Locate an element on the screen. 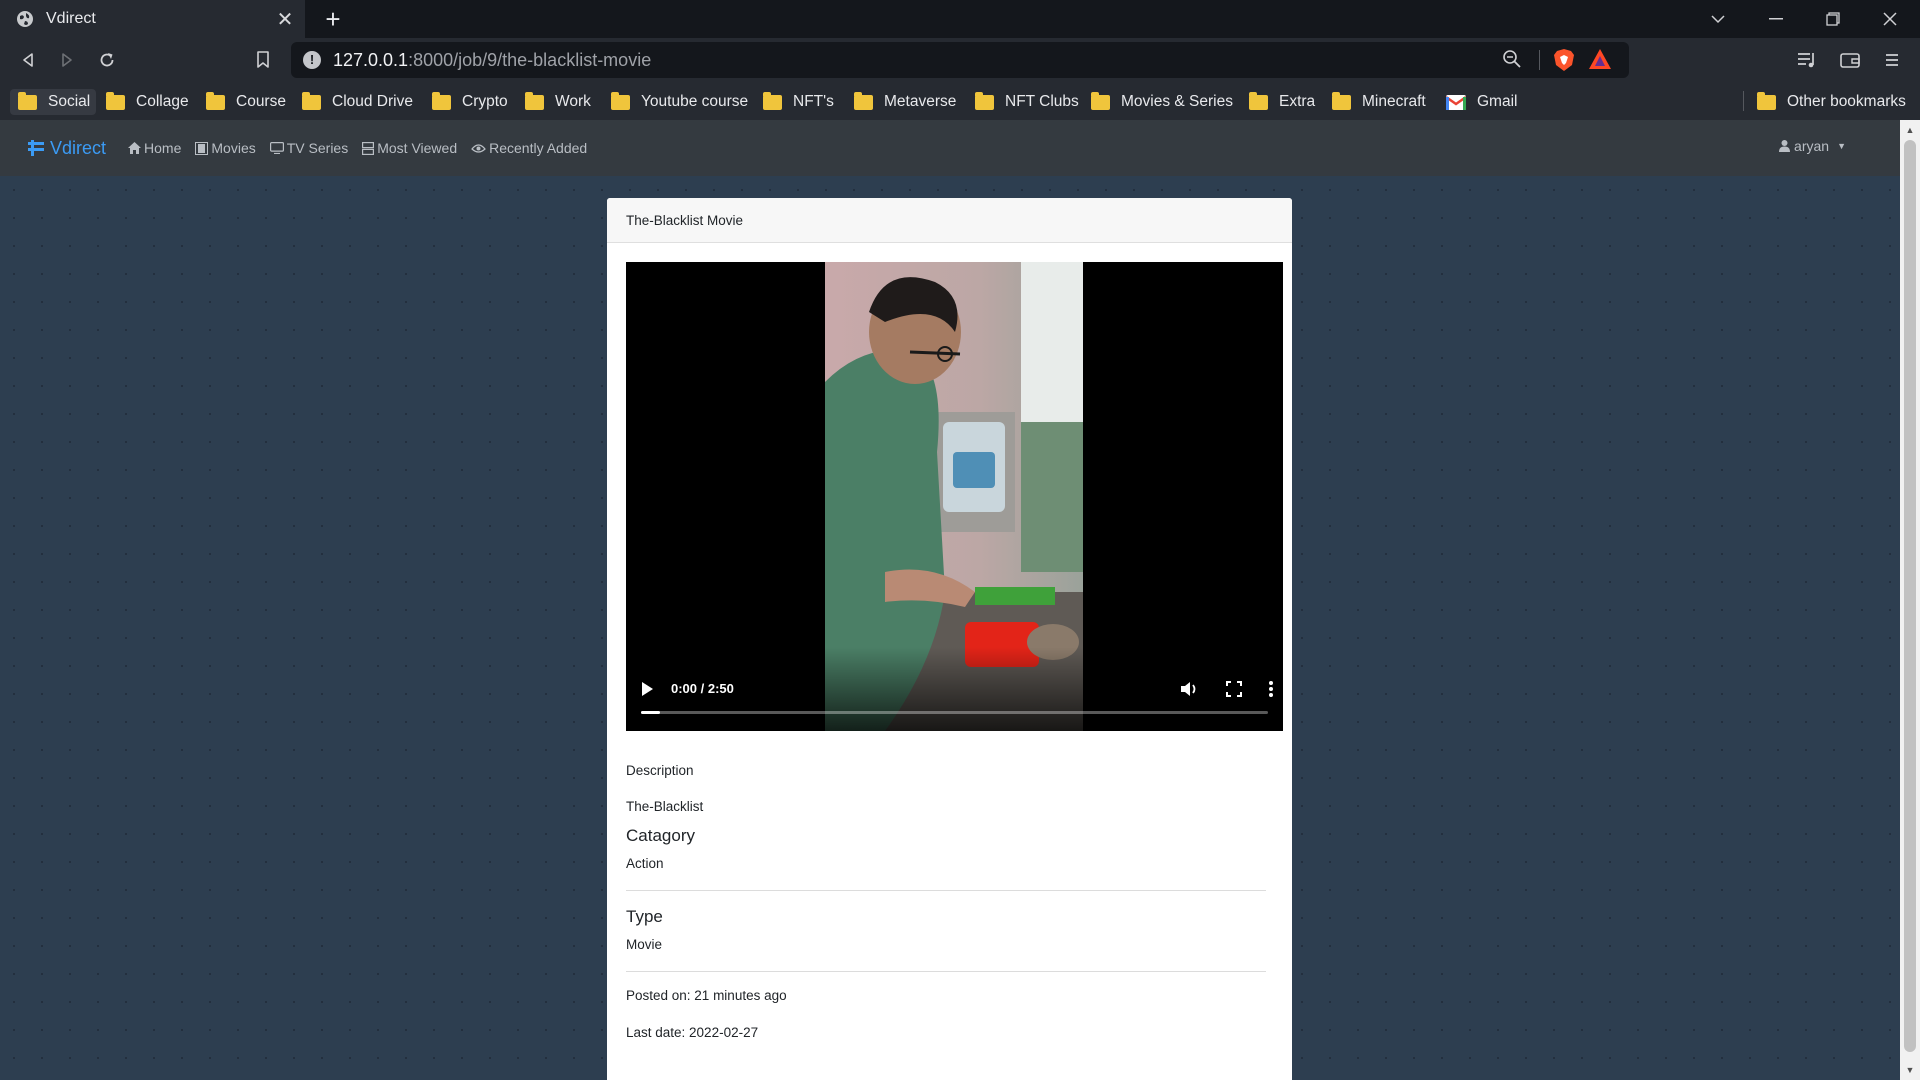 Image resolution: width=1920 pixels, height=1080 pixels. type-heading: Type is located at coordinates (644, 916).